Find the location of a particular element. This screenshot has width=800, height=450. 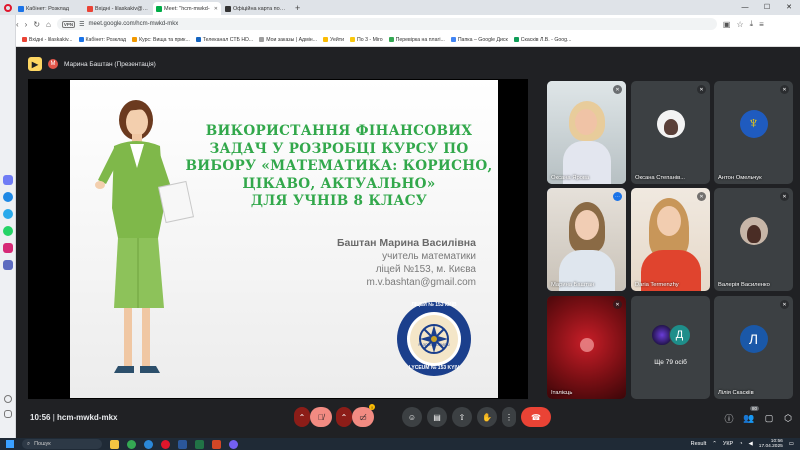

player-icon is located at coordinates (8, 265).